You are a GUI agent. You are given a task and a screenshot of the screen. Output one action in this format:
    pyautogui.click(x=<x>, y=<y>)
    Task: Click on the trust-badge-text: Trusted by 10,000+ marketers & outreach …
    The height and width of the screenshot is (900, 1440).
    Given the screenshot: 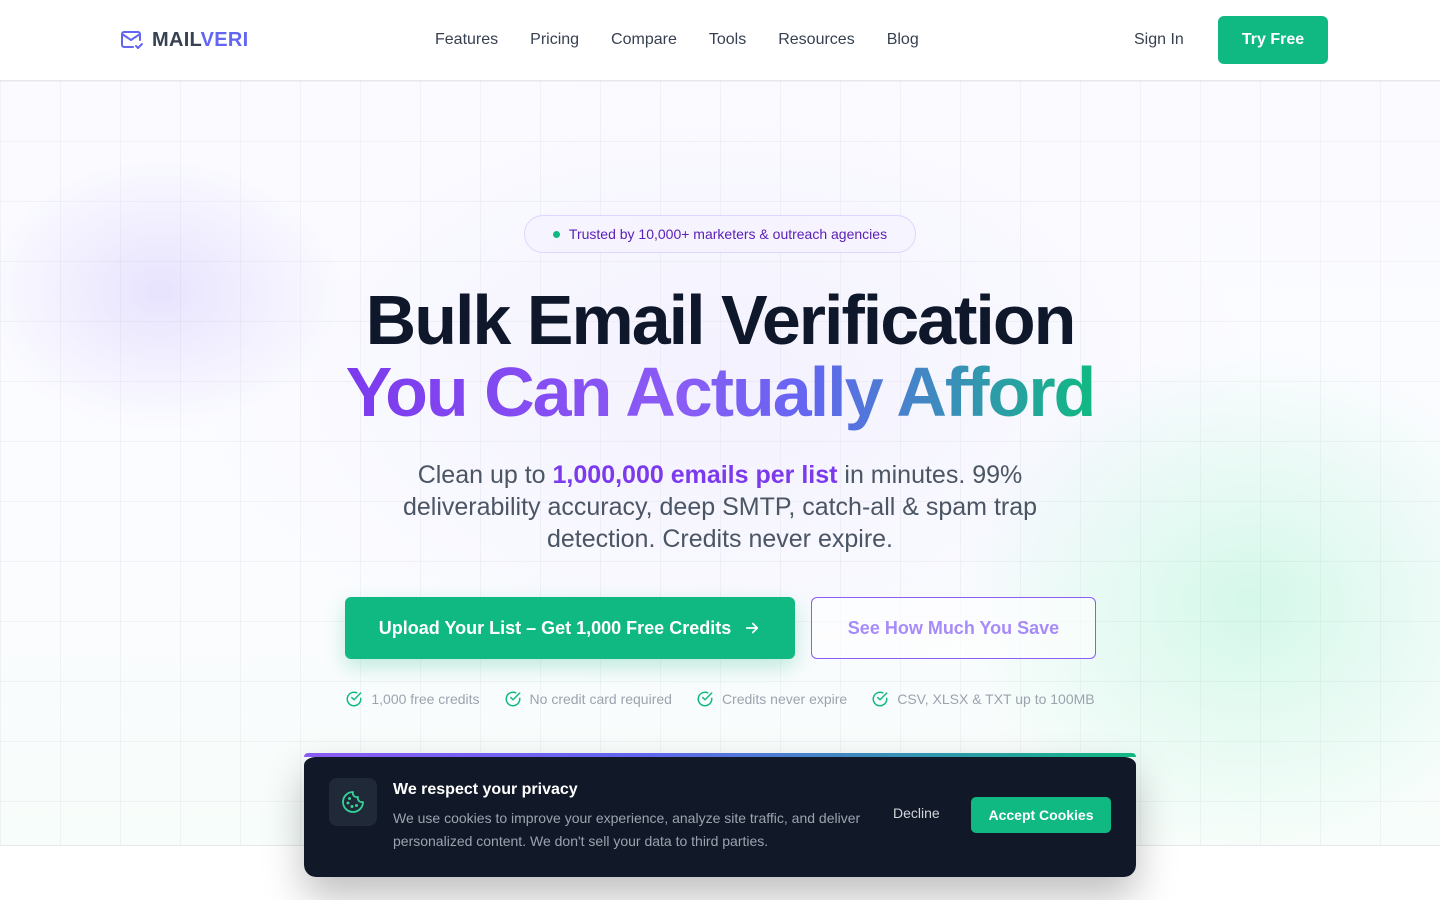 What is the action you would take?
    pyautogui.click(x=728, y=234)
    